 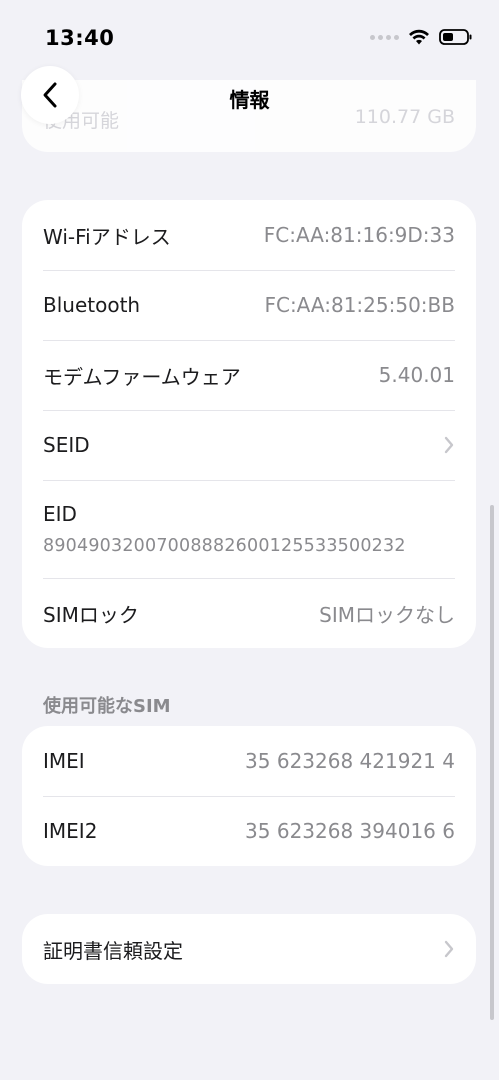 I want to click on wifi-address-label: Wi-Fiアドレス, so click(x=107, y=236).